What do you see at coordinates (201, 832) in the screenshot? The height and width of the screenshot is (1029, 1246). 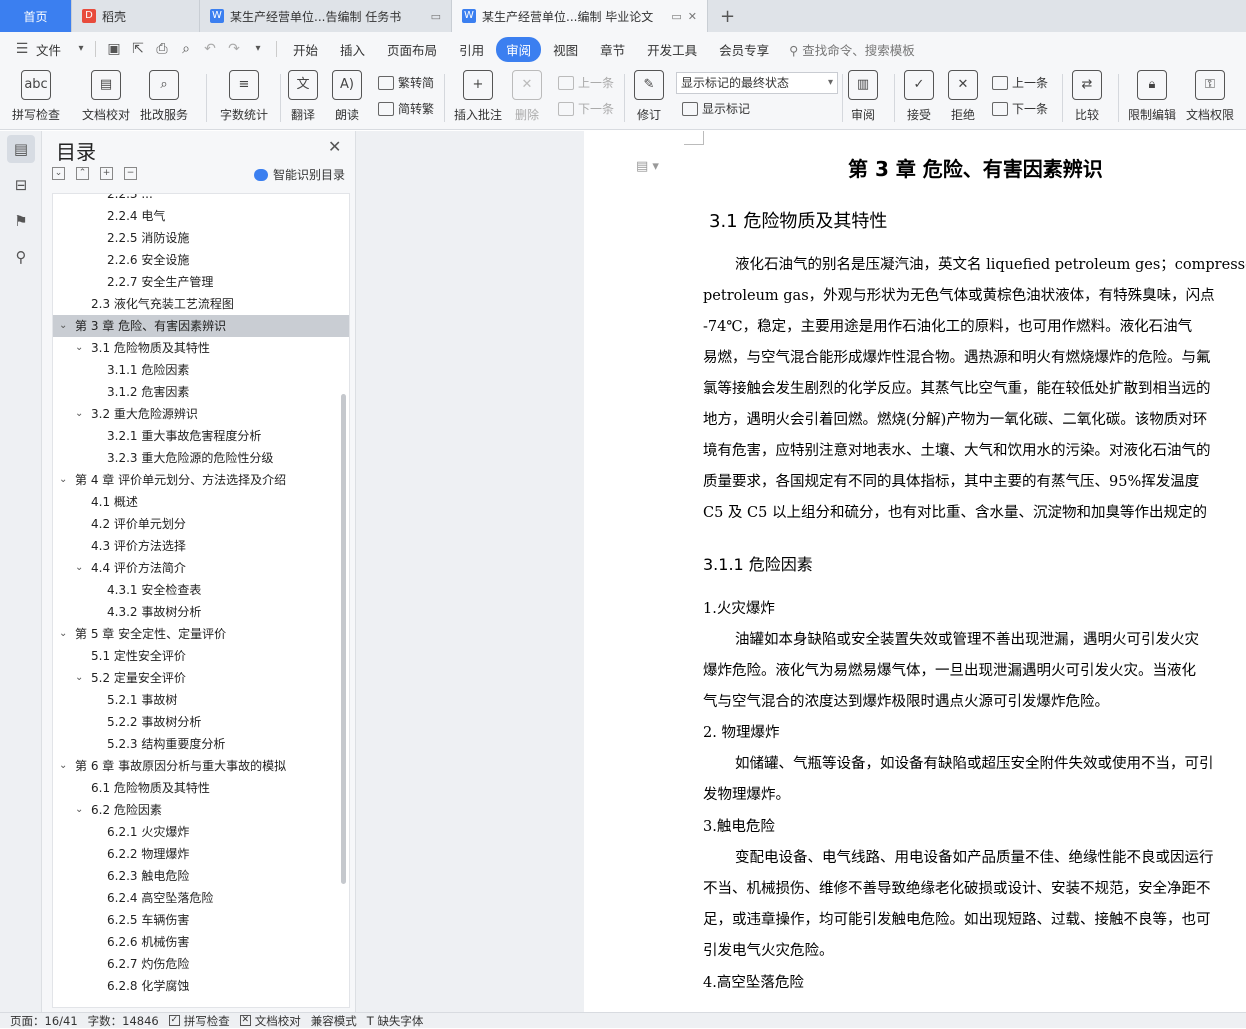 I see `toc-item: 6.2.1 火灾爆炸` at bounding box center [201, 832].